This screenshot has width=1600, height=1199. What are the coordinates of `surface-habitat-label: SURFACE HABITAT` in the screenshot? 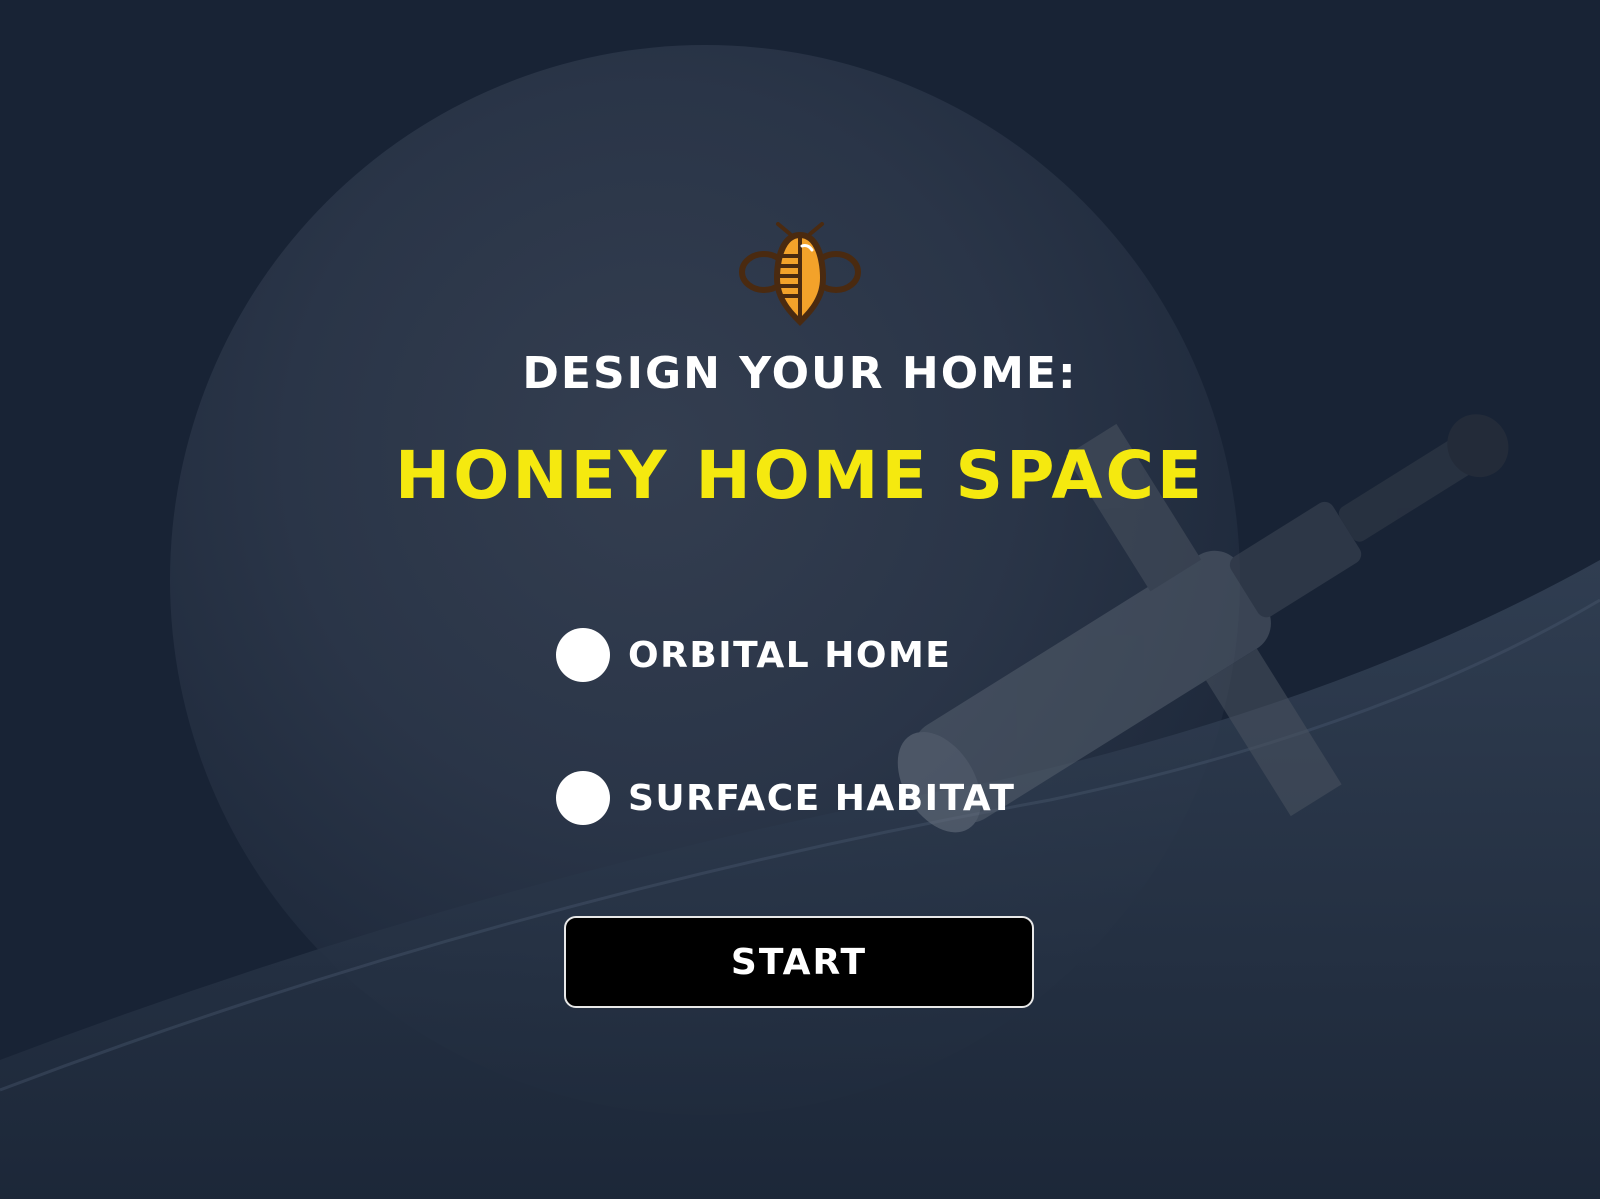 It's located at (822, 798).